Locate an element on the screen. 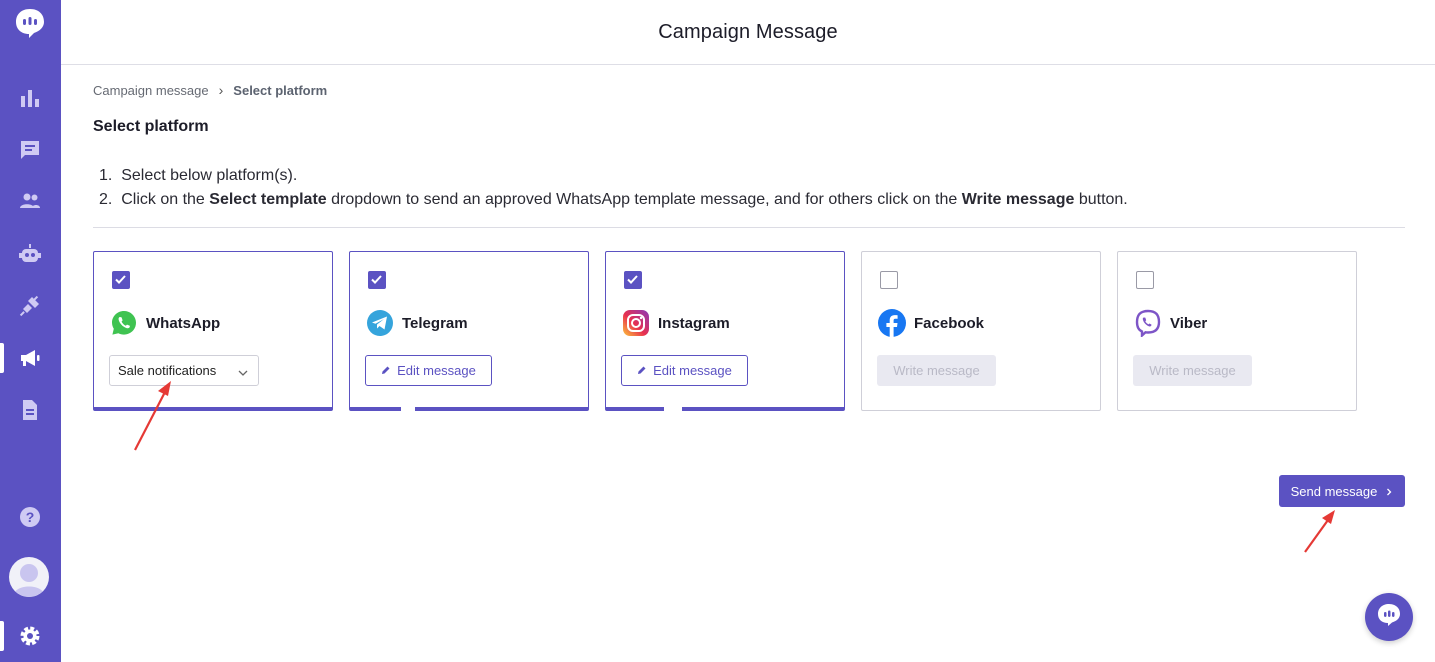  instagram-edit-message-button: Edit message is located at coordinates (684, 370).